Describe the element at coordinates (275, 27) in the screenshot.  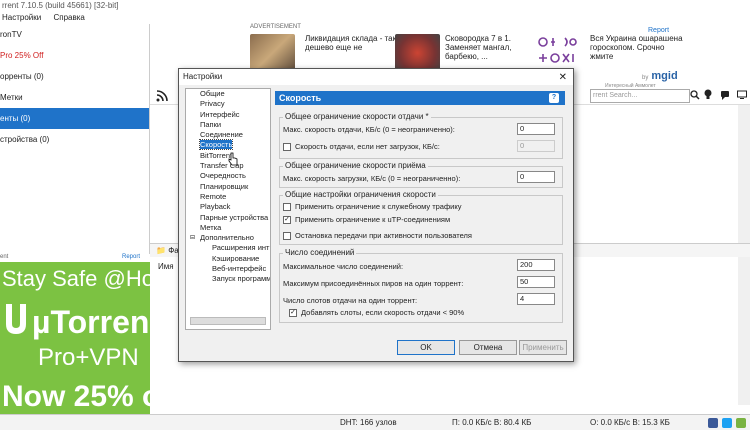
I see `top-ad-label: ADVERTISEMENT` at that location.